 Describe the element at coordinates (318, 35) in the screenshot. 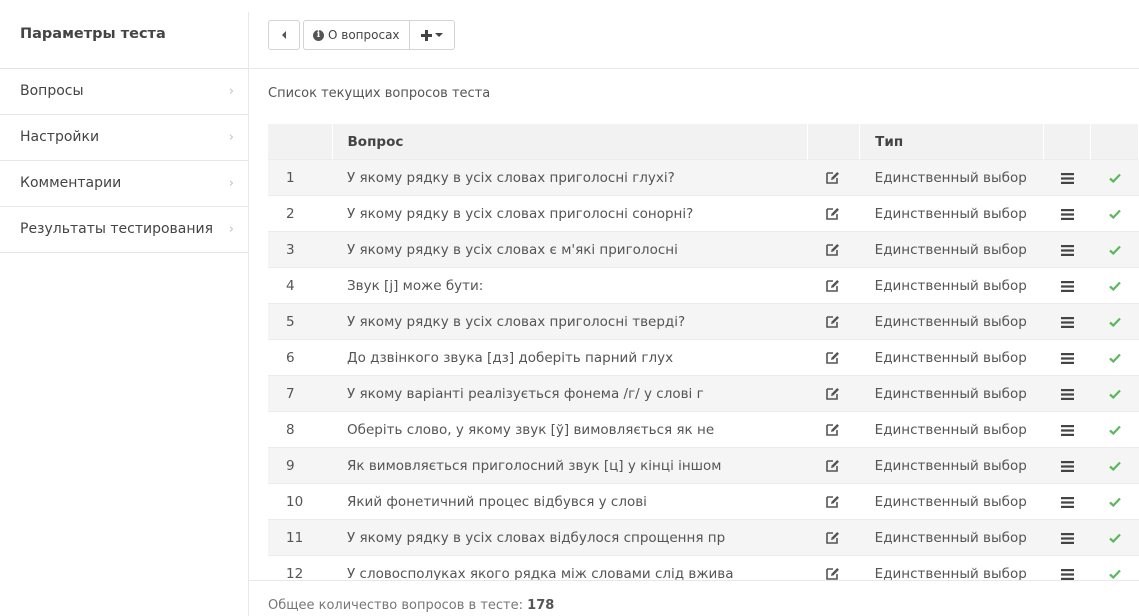

I see `info-circle-icon: i` at that location.